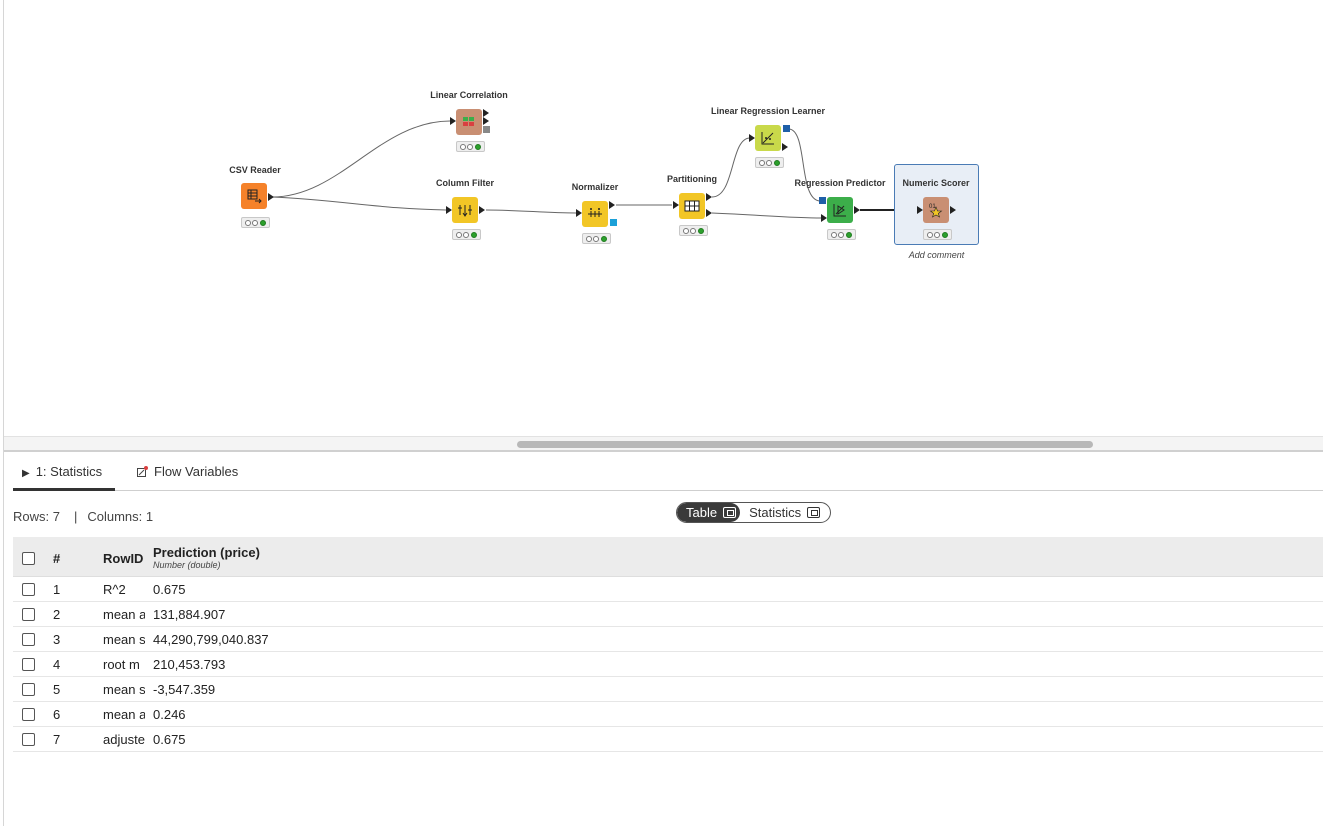 This screenshot has width=1323, height=826. I want to click on table-row: 7 adjuste 0.675, so click(668, 739).